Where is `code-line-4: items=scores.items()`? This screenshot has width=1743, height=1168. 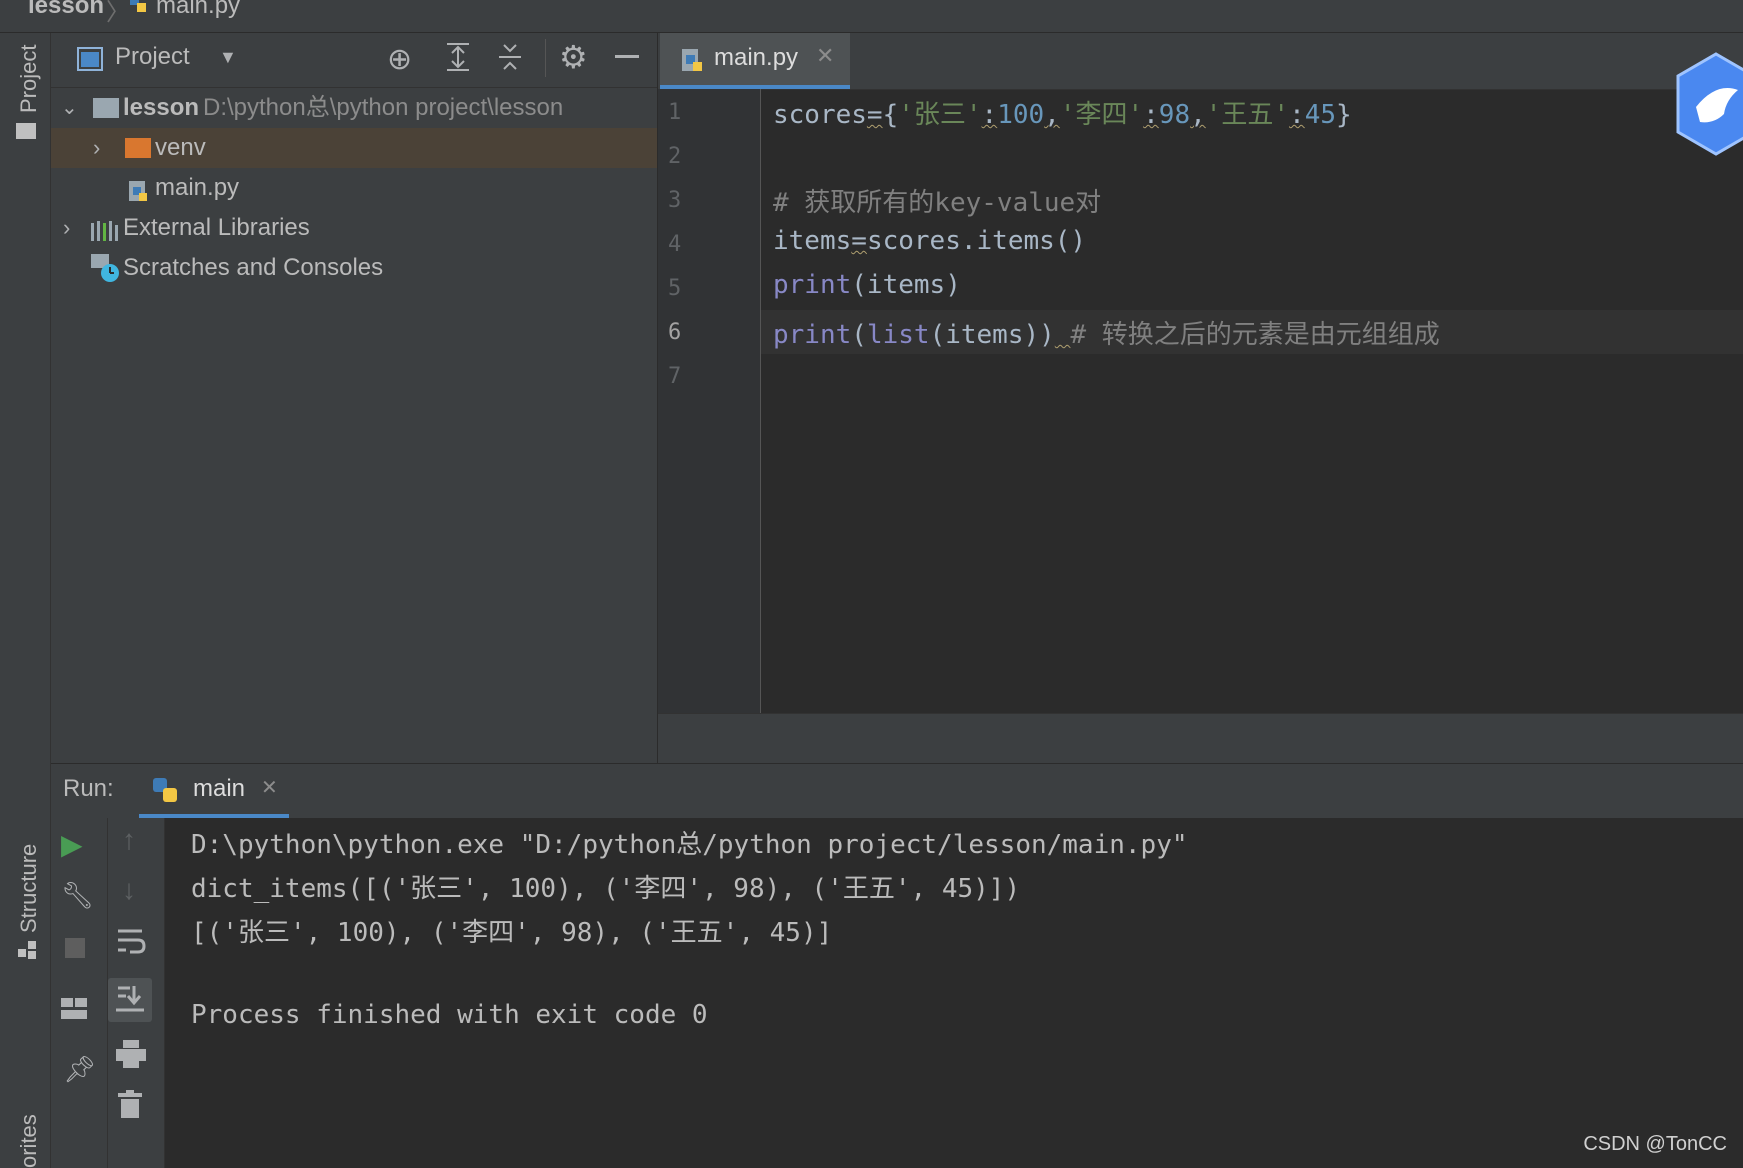
code-line-4: items=scores.items() is located at coordinates (929, 241).